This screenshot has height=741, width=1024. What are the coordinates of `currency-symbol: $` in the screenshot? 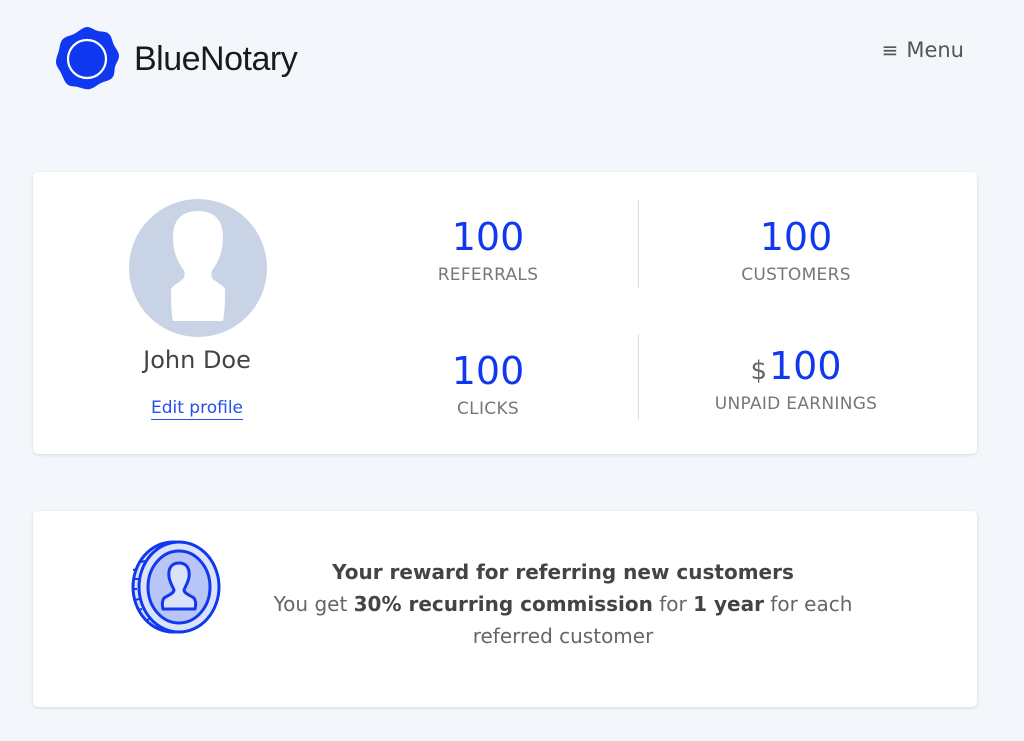 It's located at (758, 371).